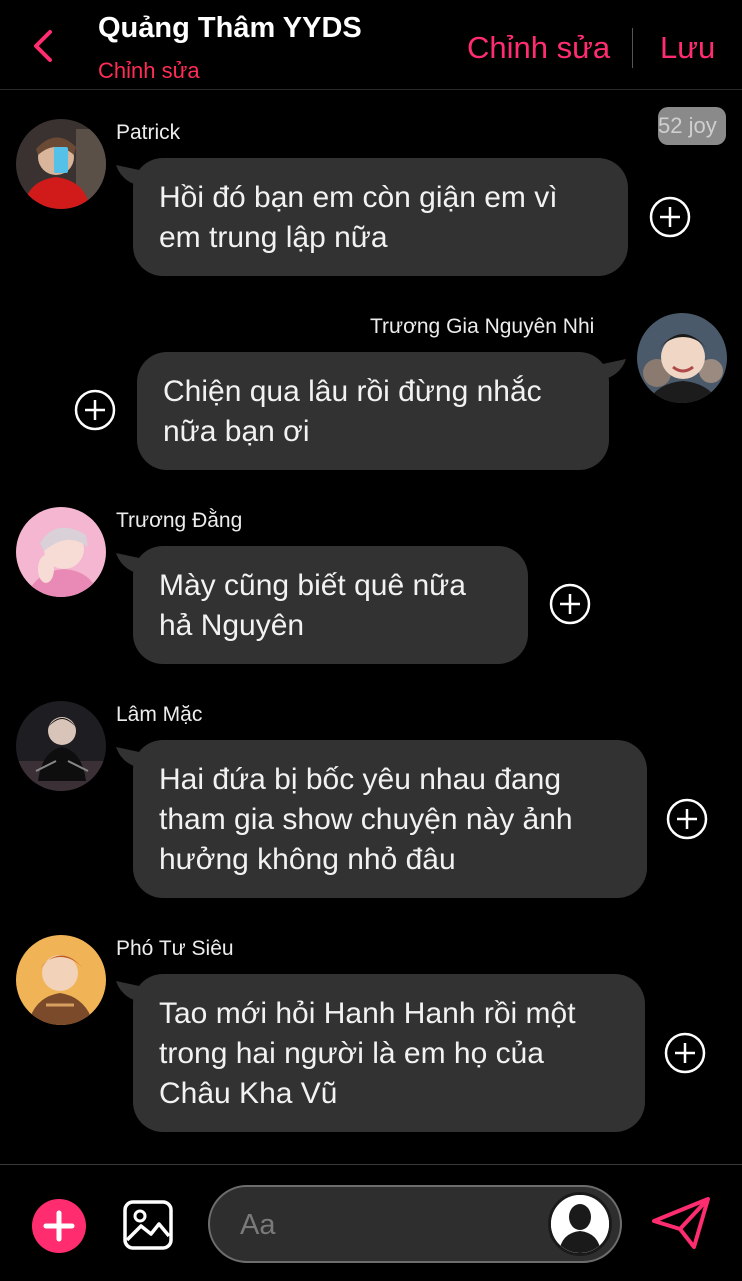  I want to click on avatar-patrick, so click(61, 164).